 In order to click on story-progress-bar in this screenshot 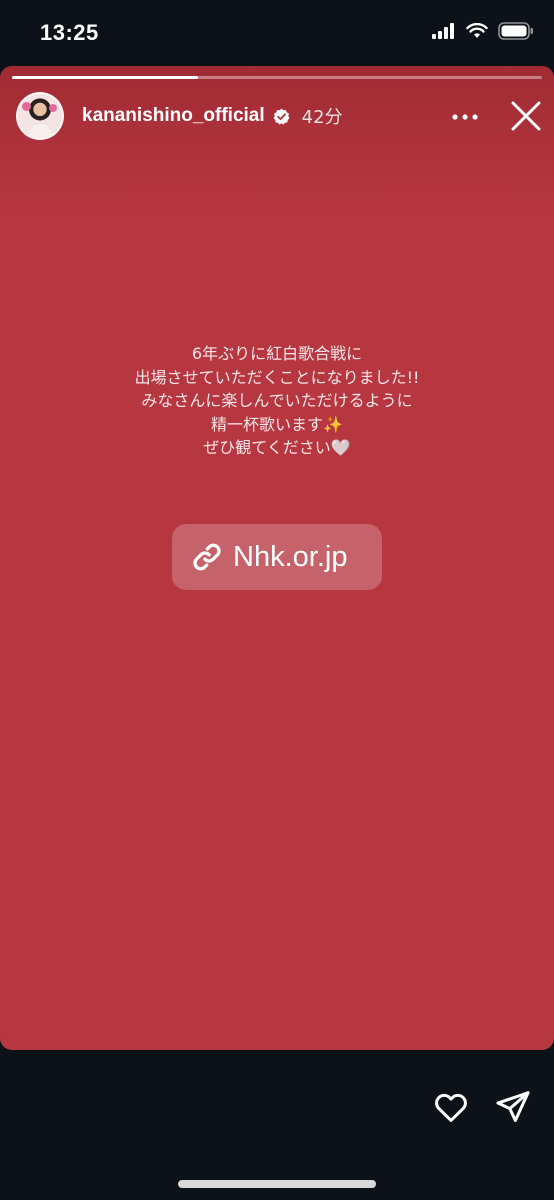, I will do `click(277, 77)`.